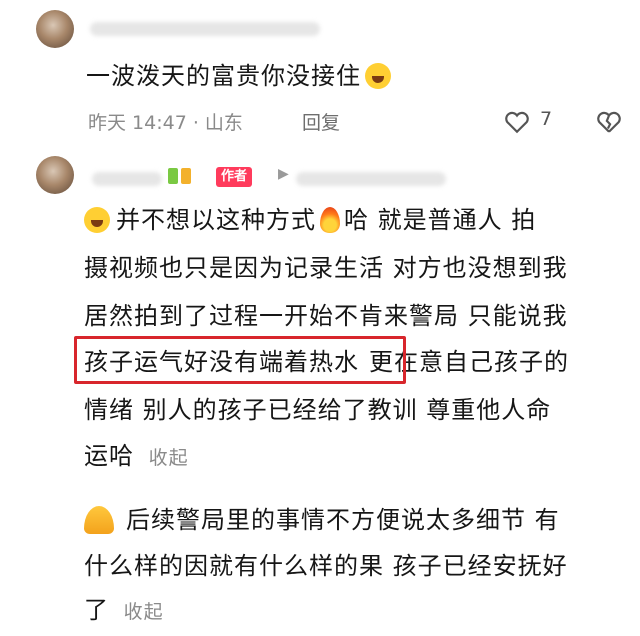 This screenshot has width=640, height=636. I want to click on reply2-line-1: 后续警局里的事情不方便说太多细节 有, so click(322, 520).